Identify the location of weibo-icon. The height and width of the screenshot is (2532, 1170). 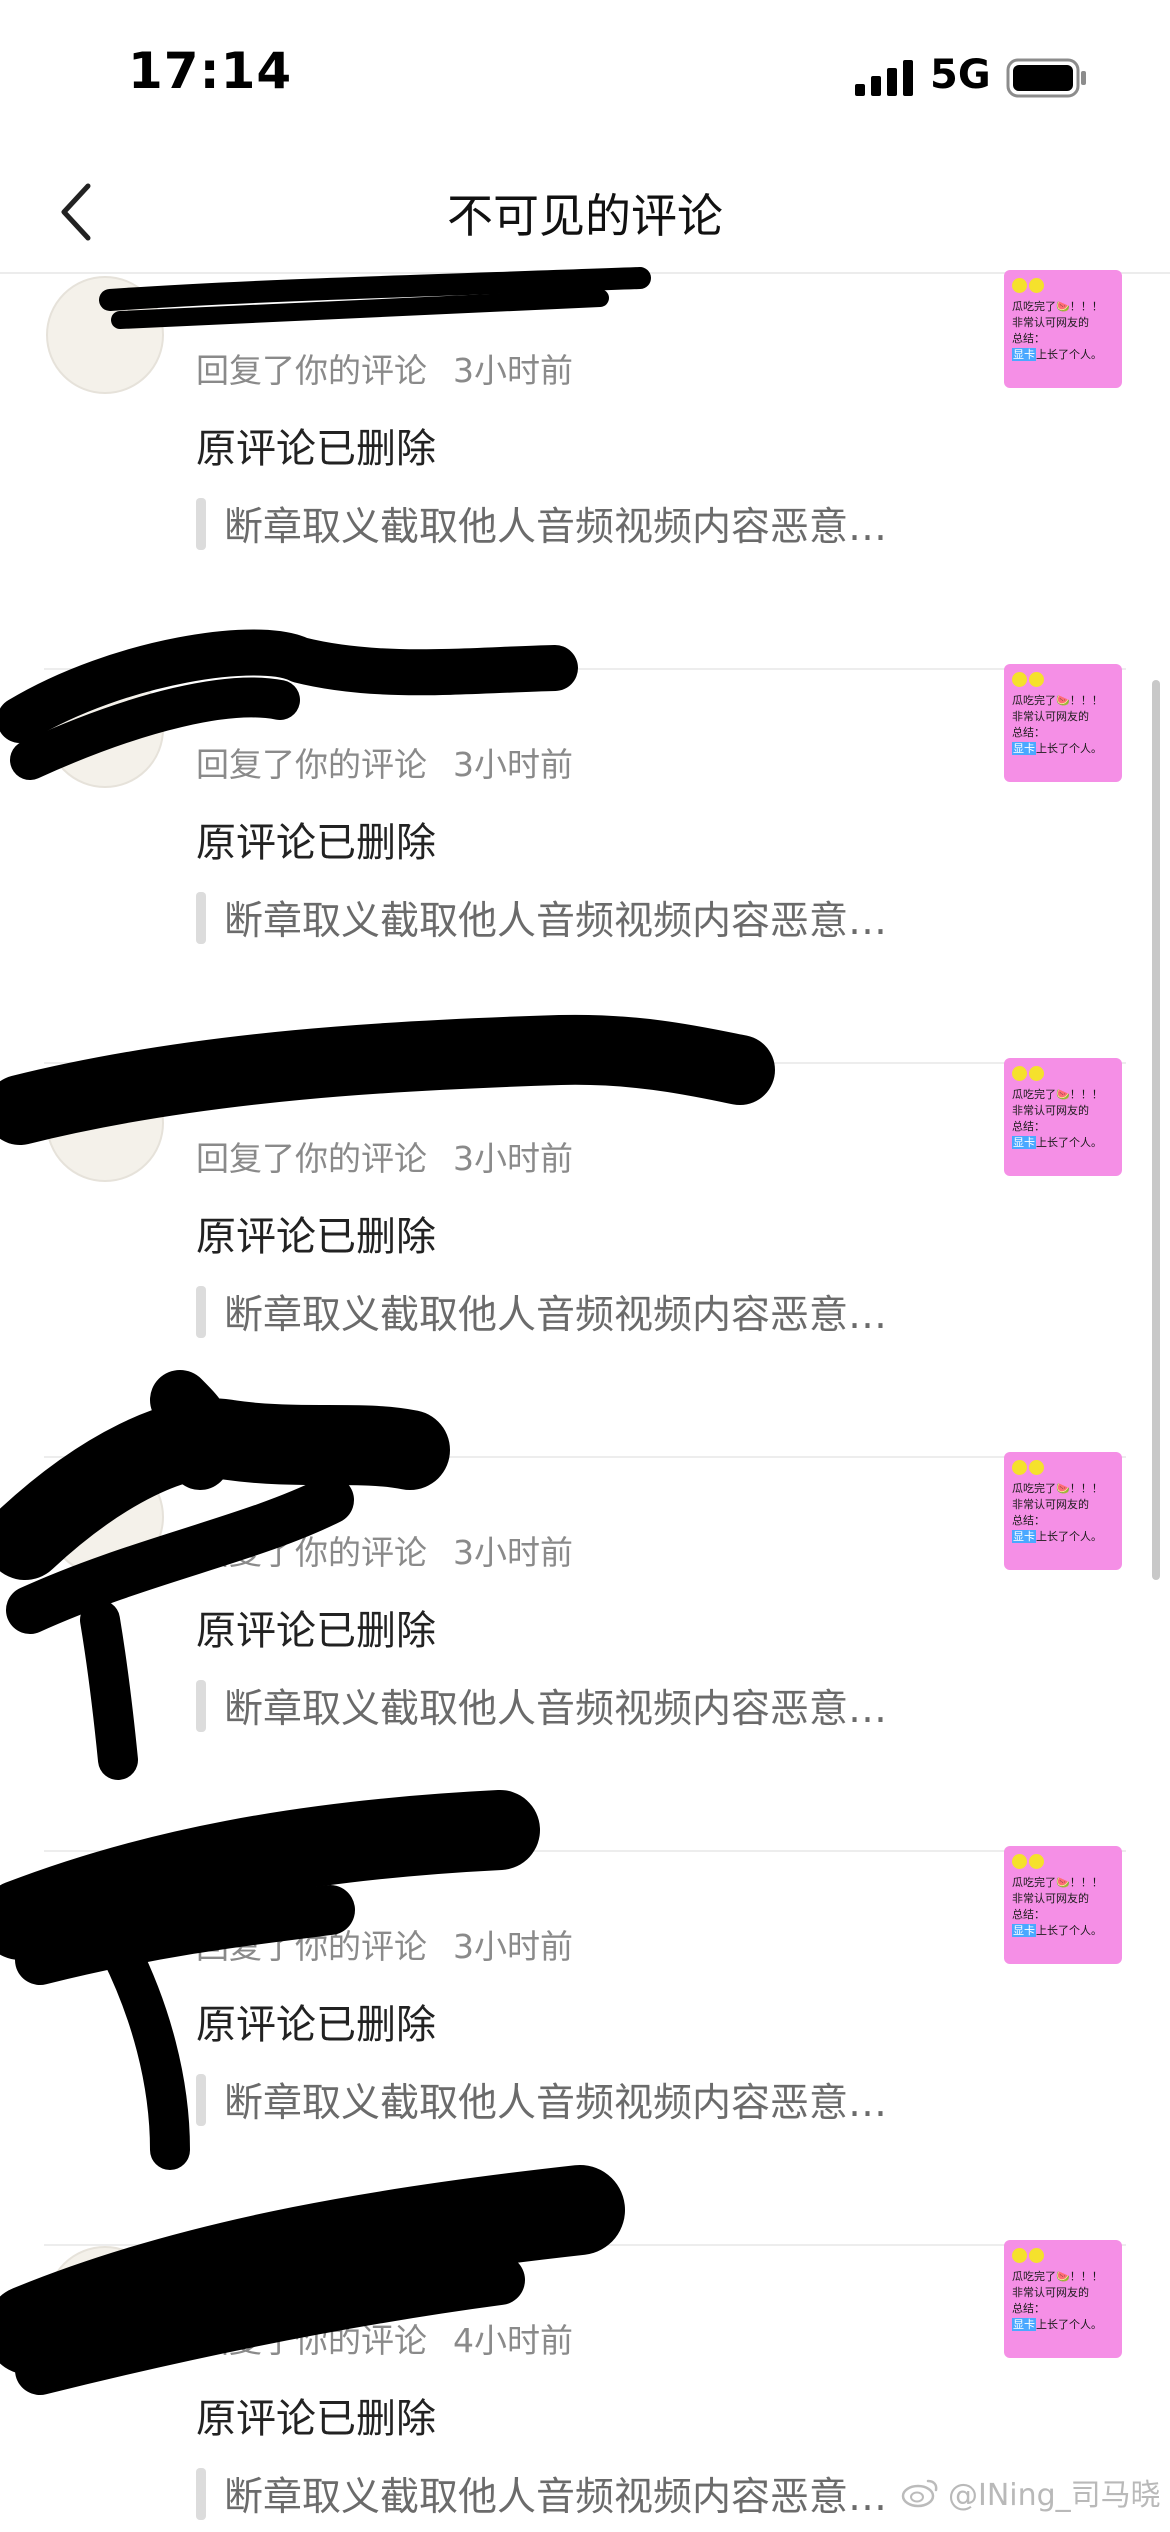
(919, 2493).